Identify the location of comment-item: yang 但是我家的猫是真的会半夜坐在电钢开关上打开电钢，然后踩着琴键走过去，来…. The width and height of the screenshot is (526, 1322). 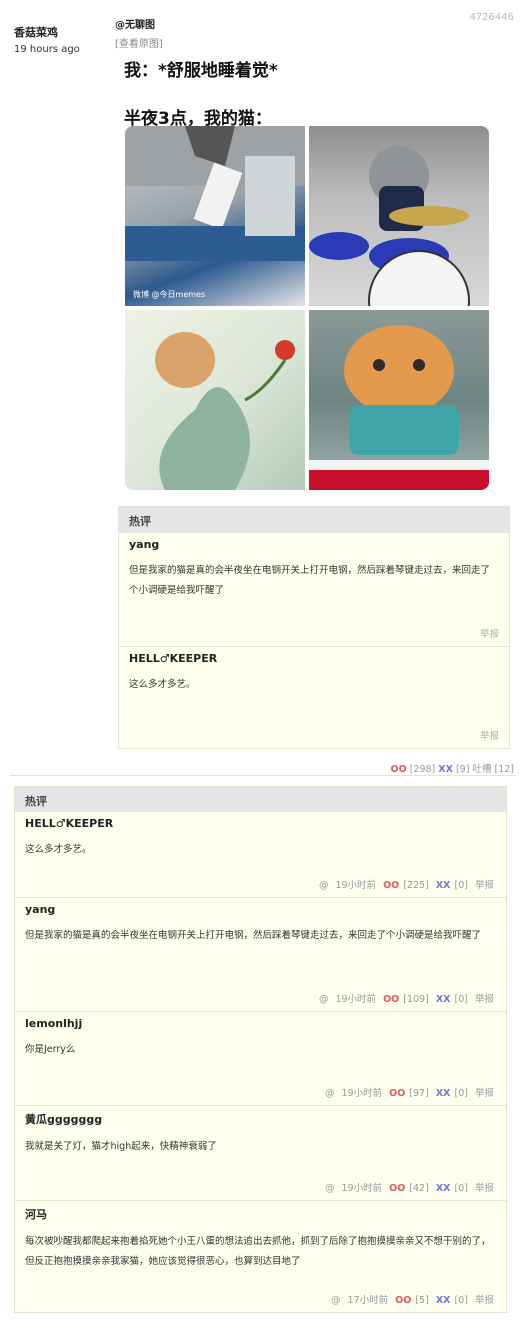
(260, 955).